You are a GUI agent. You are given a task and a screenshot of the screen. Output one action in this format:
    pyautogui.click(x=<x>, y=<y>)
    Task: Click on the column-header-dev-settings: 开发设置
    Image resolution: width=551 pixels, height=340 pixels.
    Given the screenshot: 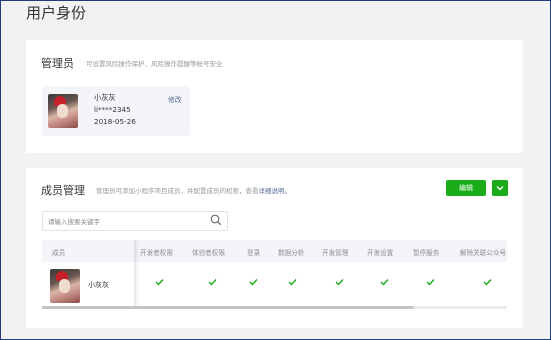 What is the action you would take?
    pyautogui.click(x=380, y=253)
    